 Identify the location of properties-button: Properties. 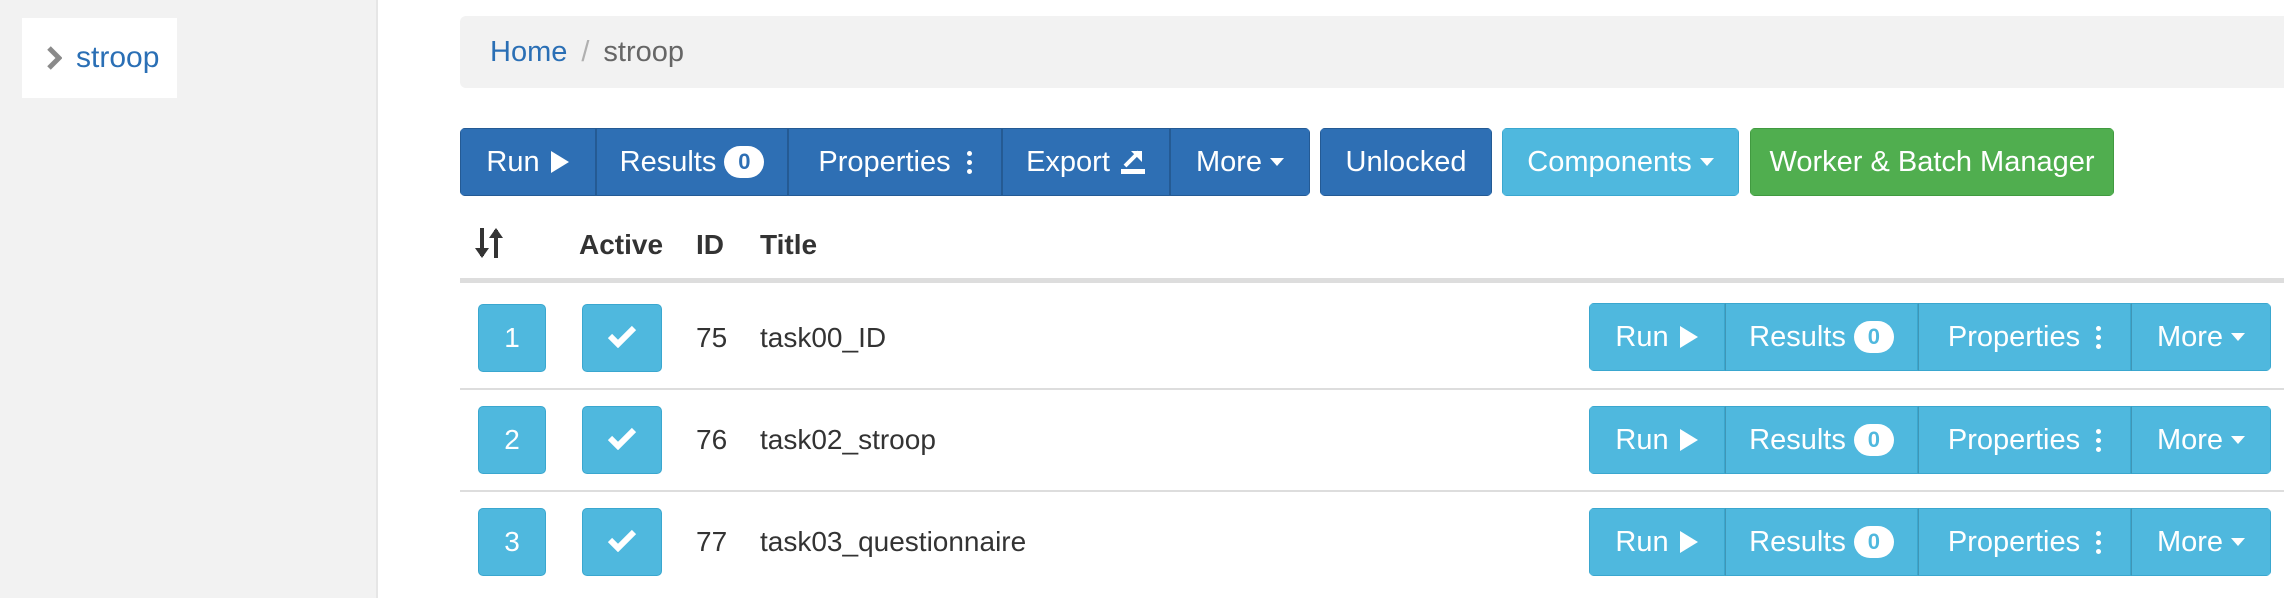
(895, 162).